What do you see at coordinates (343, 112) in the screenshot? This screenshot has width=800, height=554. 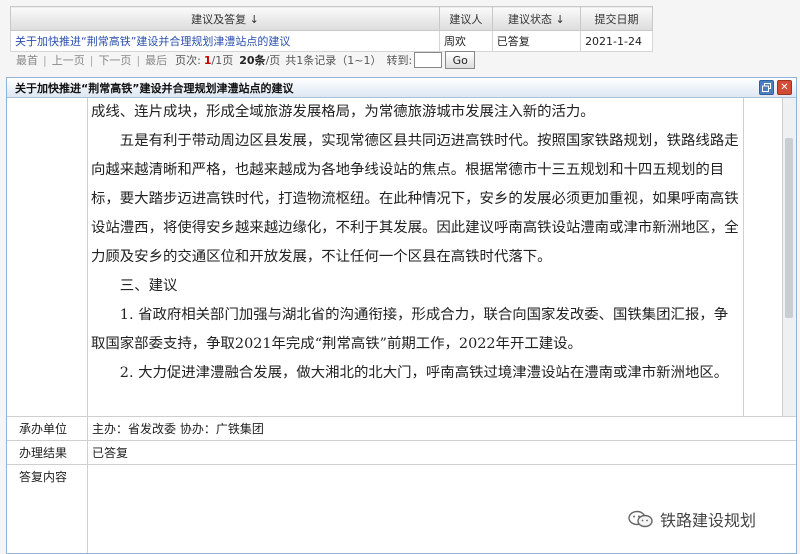 I see `paragraph: 成线、连片成块，形成全域旅游发展格局，为常德旅游城市发展注入新的活力。` at bounding box center [343, 112].